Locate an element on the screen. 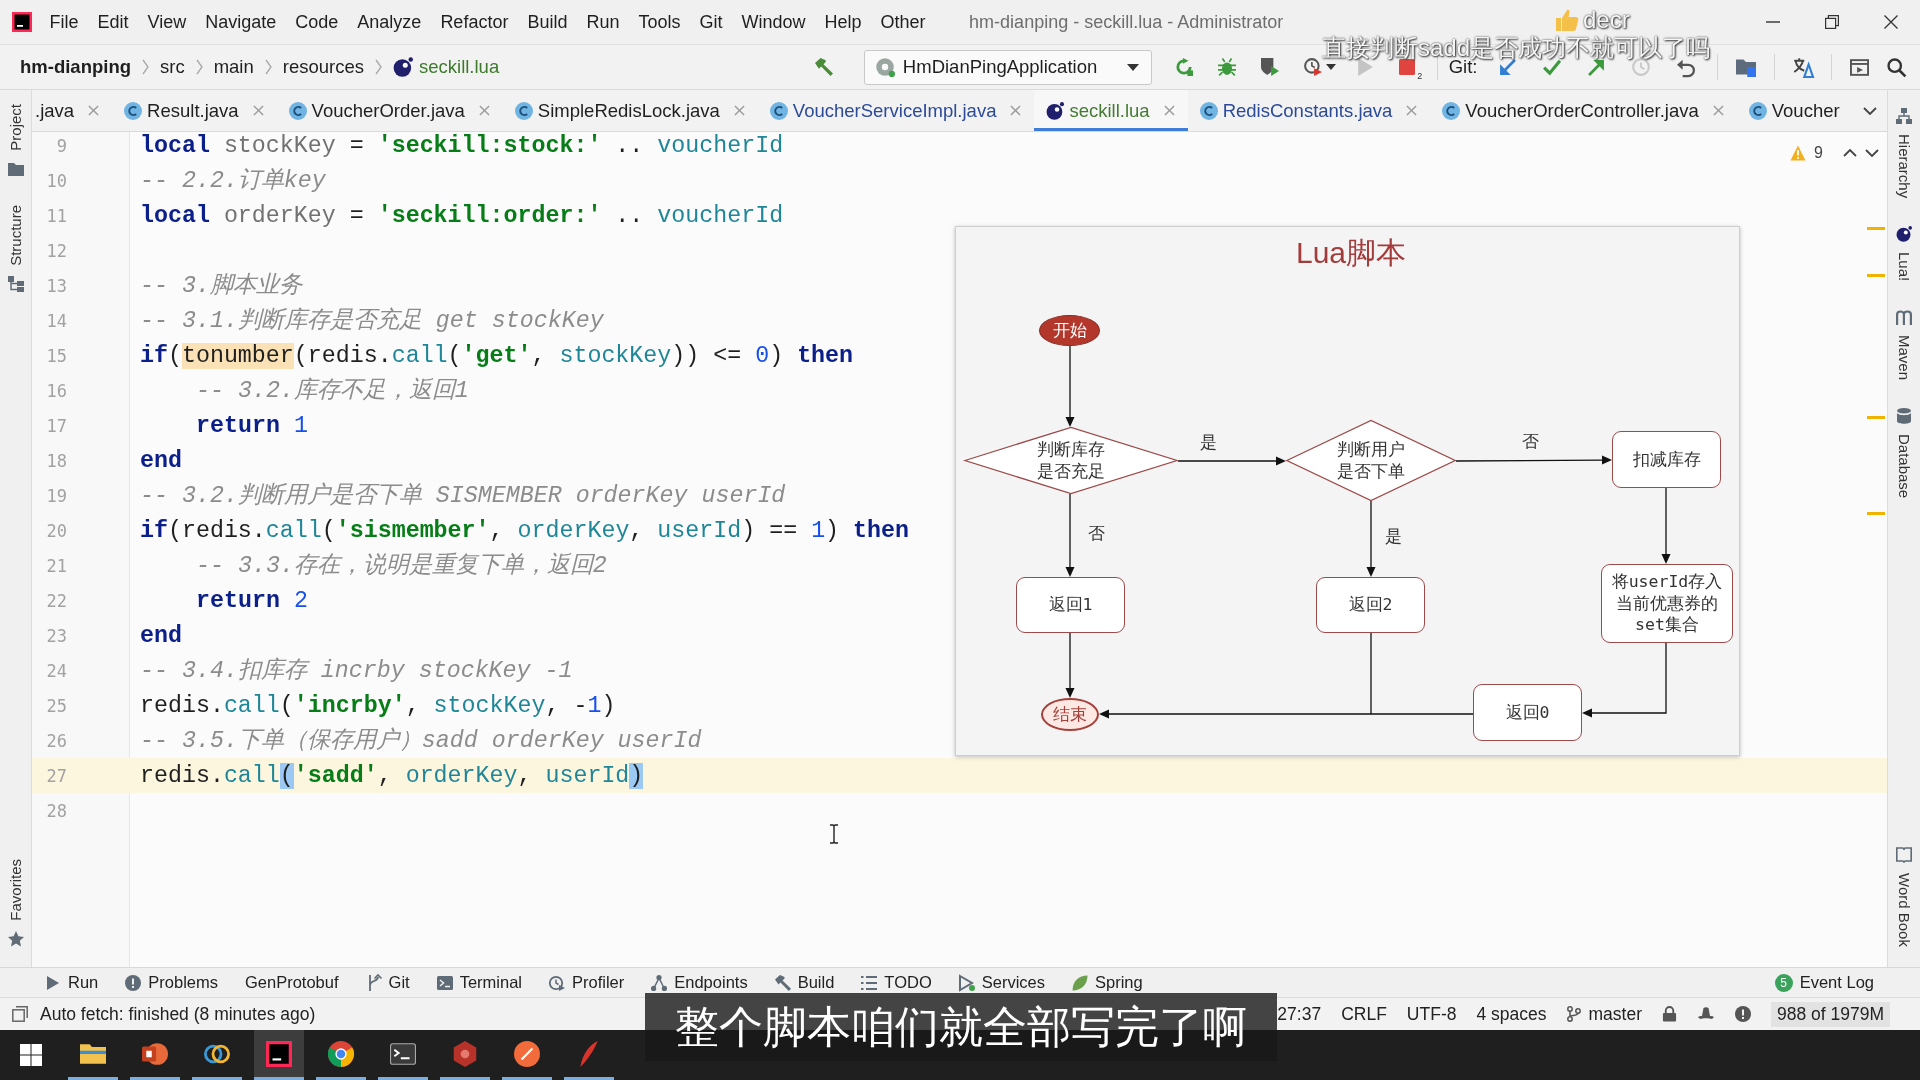 The height and width of the screenshot is (1080, 1920). menu-item: Tools is located at coordinates (659, 22).